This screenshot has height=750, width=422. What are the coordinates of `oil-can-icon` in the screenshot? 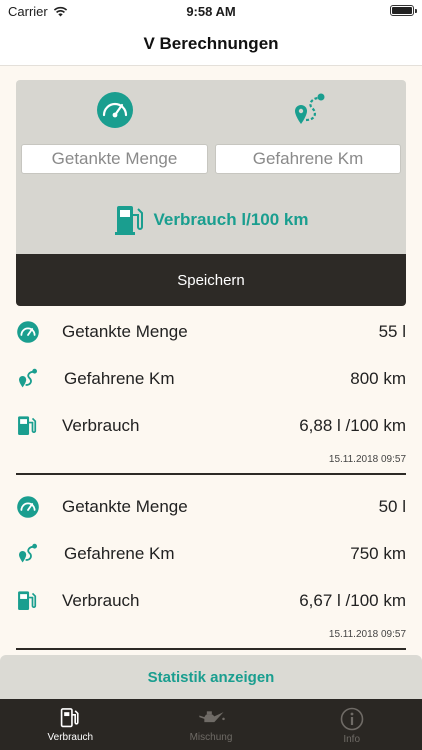 It's located at (212, 717).